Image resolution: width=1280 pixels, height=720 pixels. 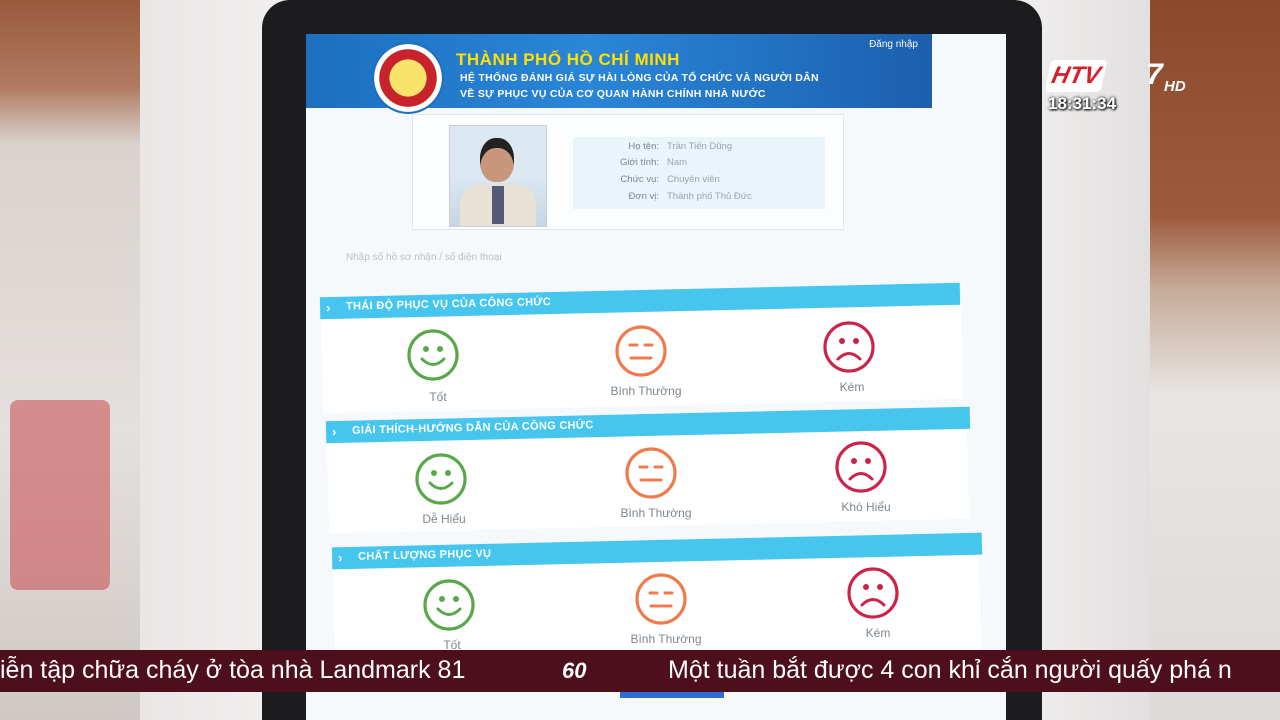 I want to click on info-value: Trần Tiến Dũng, so click(x=700, y=146).